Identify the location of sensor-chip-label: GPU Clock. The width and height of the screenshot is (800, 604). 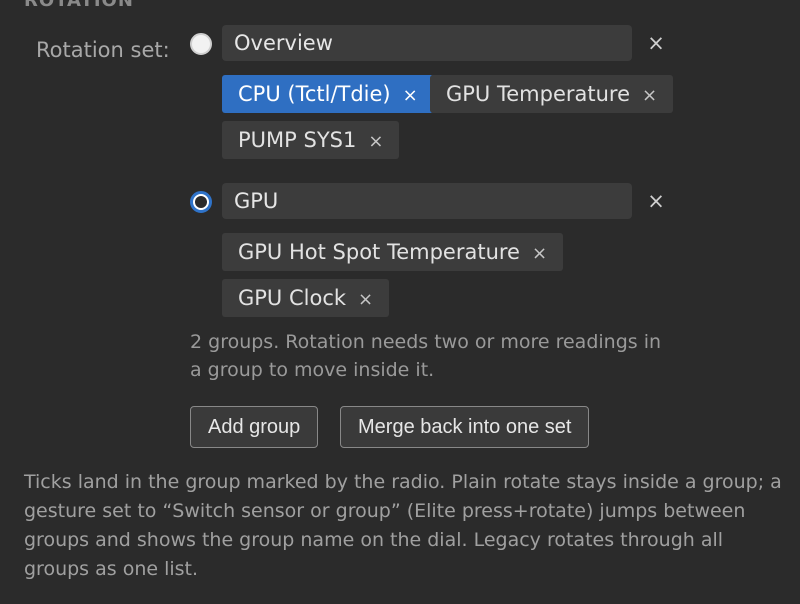
(292, 298).